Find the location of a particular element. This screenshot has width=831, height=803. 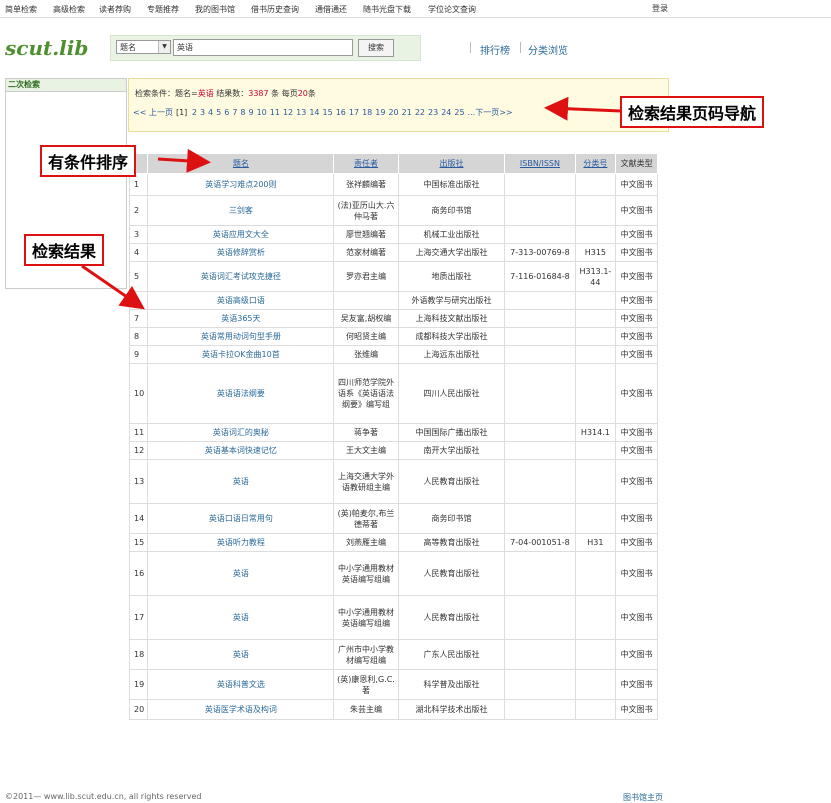

nav-thesis-search: 学位论文查询 is located at coordinates (452, 9).